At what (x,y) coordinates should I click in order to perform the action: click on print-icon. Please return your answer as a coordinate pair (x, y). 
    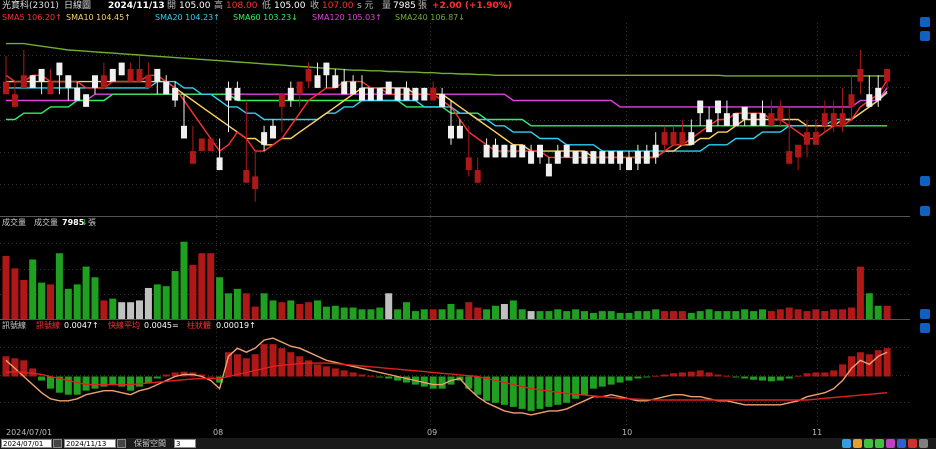
    Looking at the image, I should click on (912, 443).